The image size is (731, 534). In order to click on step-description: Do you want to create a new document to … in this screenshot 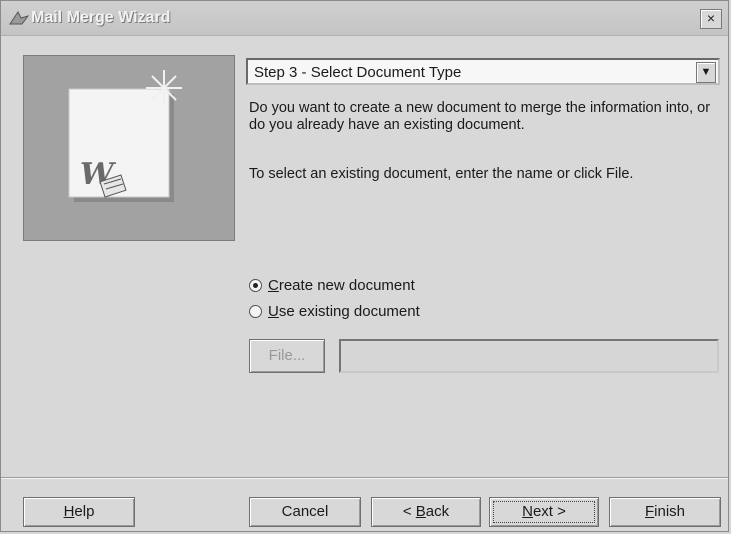, I will do `click(480, 116)`.